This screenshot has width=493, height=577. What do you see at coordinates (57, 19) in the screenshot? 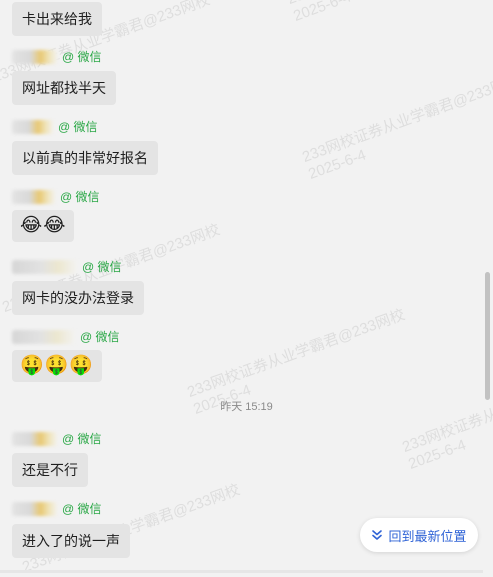
I see `message-bubble: 卡出来给我` at bounding box center [57, 19].